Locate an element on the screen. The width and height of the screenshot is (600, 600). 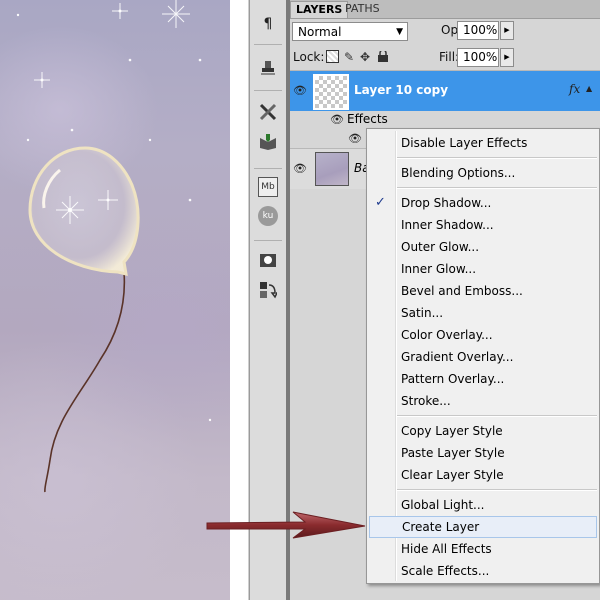
menu-item-hide-all-effects: Hide All Effects is located at coordinates (483, 549).